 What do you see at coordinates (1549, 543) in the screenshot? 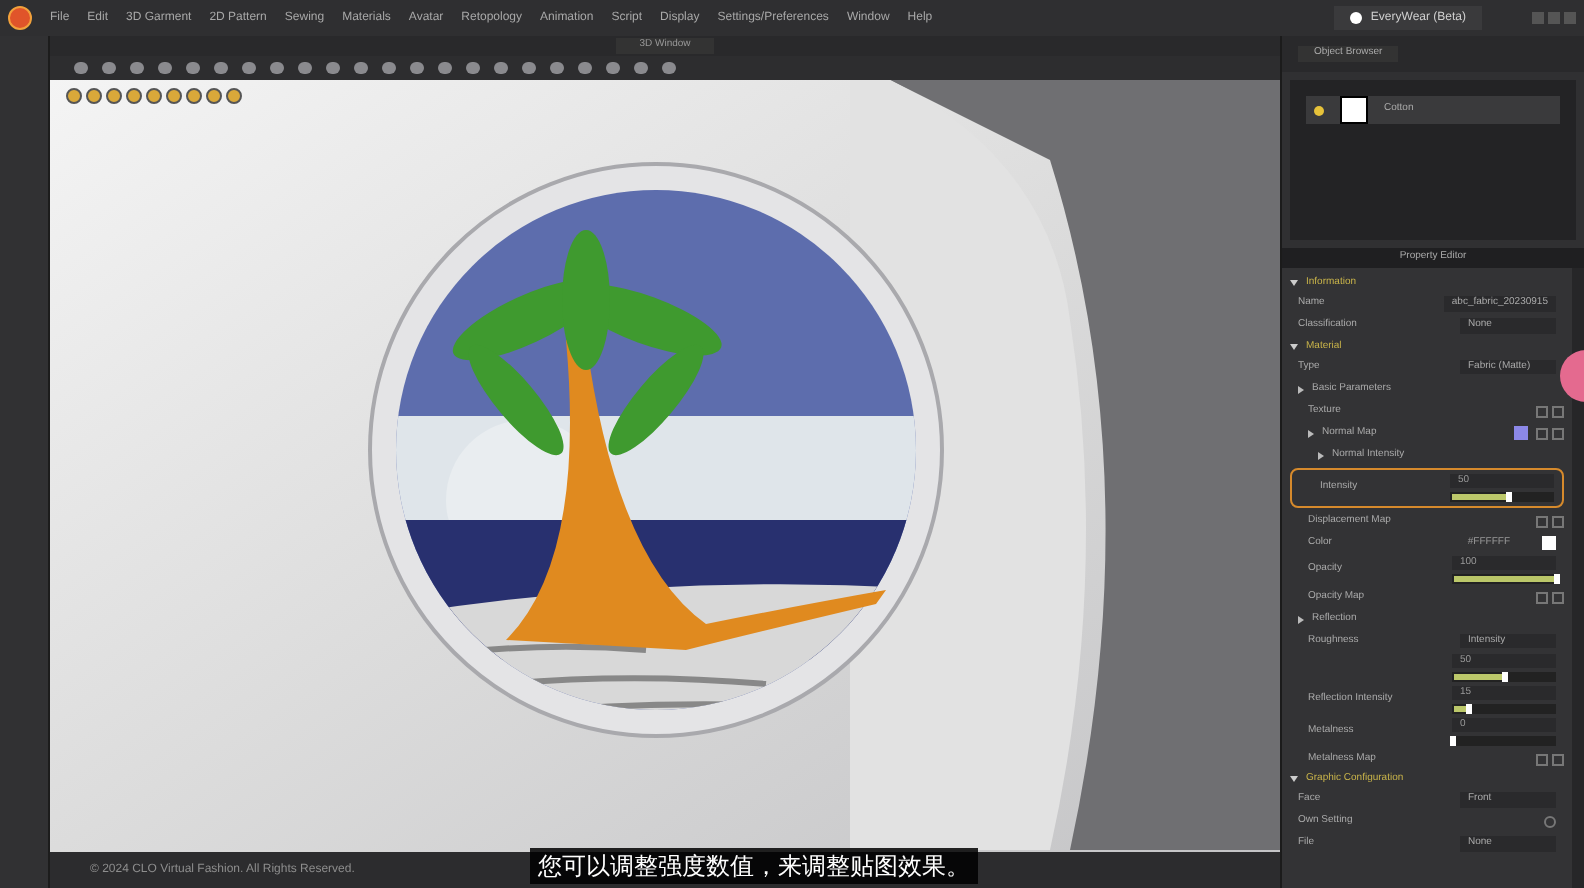
I see `color-swatch` at bounding box center [1549, 543].